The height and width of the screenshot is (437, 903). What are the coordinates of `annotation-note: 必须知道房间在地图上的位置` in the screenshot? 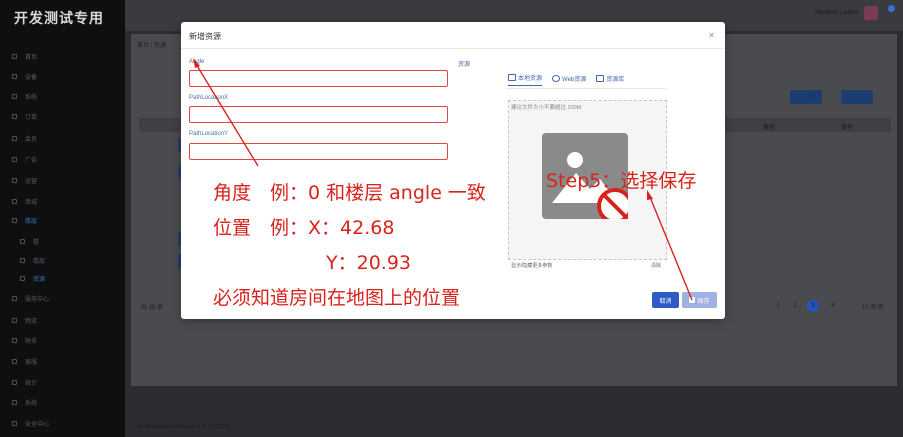 It's located at (337, 298).